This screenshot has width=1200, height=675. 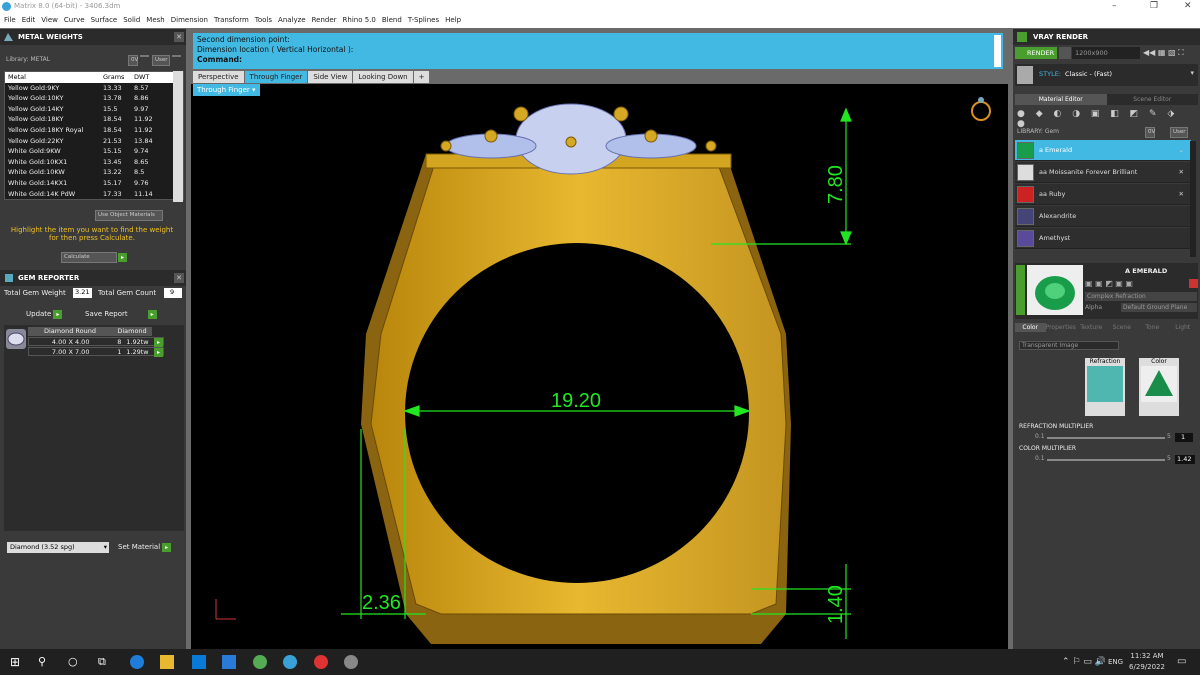 I want to click on table-row: White Gold:10KW 13.22 8.5, so click(x=94, y=172).